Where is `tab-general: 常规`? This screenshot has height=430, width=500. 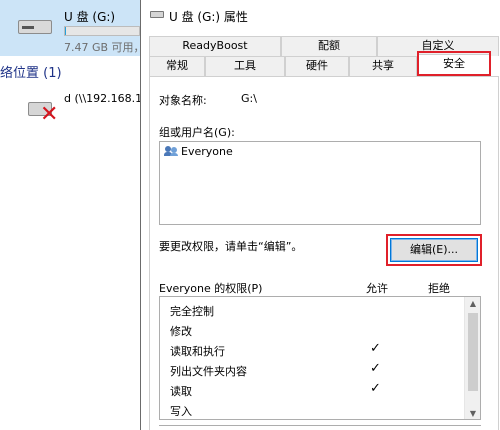 tab-general: 常规 is located at coordinates (177, 66).